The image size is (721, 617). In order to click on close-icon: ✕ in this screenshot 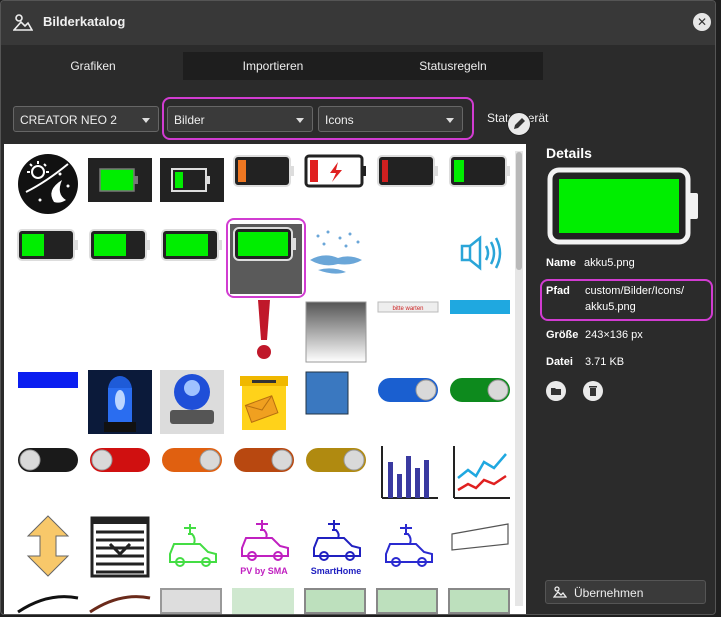, I will do `click(702, 22)`.